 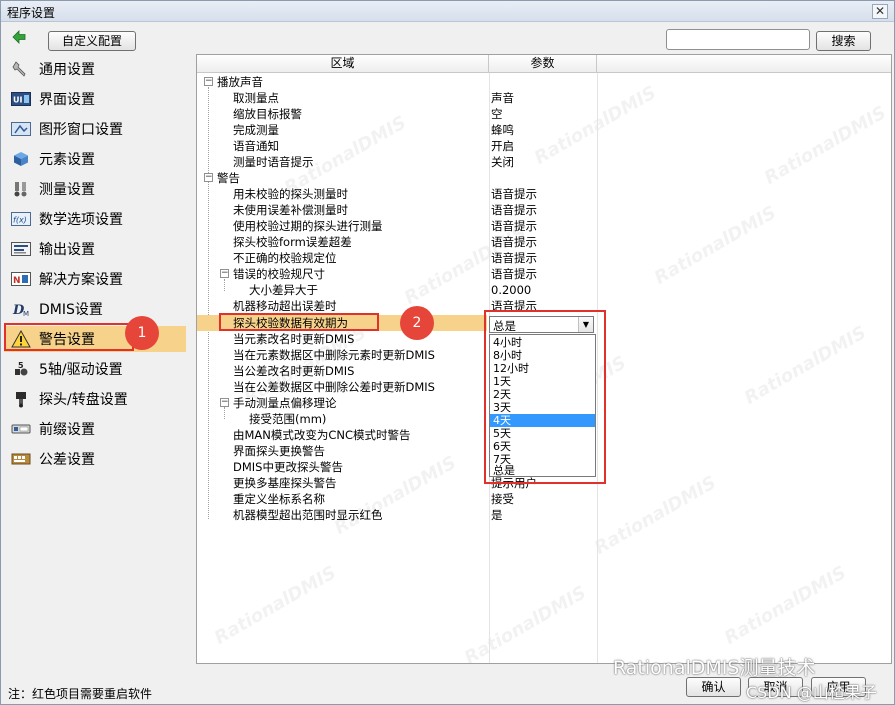 I want to click on sidebar-item-label: 5轴/驱动设置, so click(x=81, y=370).